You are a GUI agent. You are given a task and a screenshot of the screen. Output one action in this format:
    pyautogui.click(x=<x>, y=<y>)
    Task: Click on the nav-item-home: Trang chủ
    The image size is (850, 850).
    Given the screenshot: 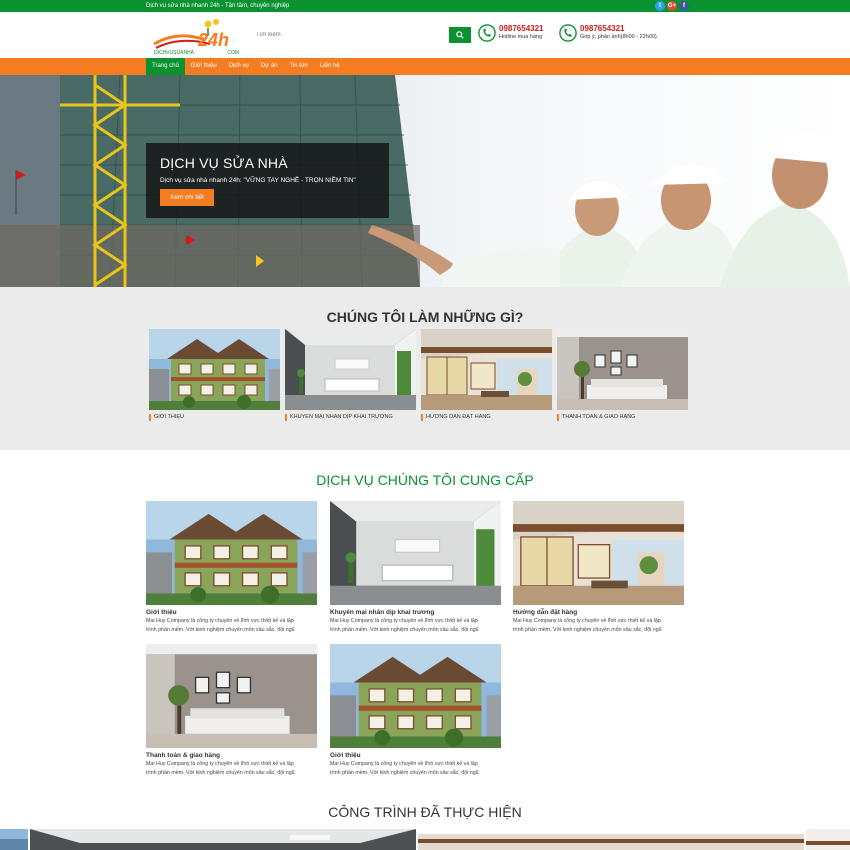 What is the action you would take?
    pyautogui.click(x=165, y=66)
    